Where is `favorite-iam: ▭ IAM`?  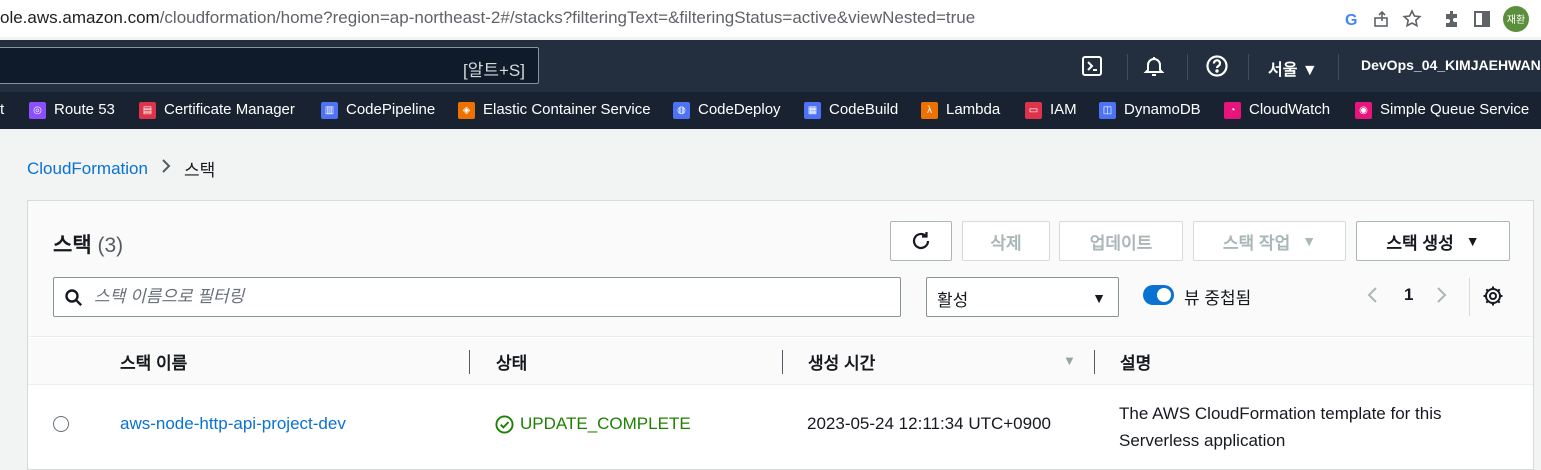 favorite-iam: ▭ IAM is located at coordinates (1051, 110).